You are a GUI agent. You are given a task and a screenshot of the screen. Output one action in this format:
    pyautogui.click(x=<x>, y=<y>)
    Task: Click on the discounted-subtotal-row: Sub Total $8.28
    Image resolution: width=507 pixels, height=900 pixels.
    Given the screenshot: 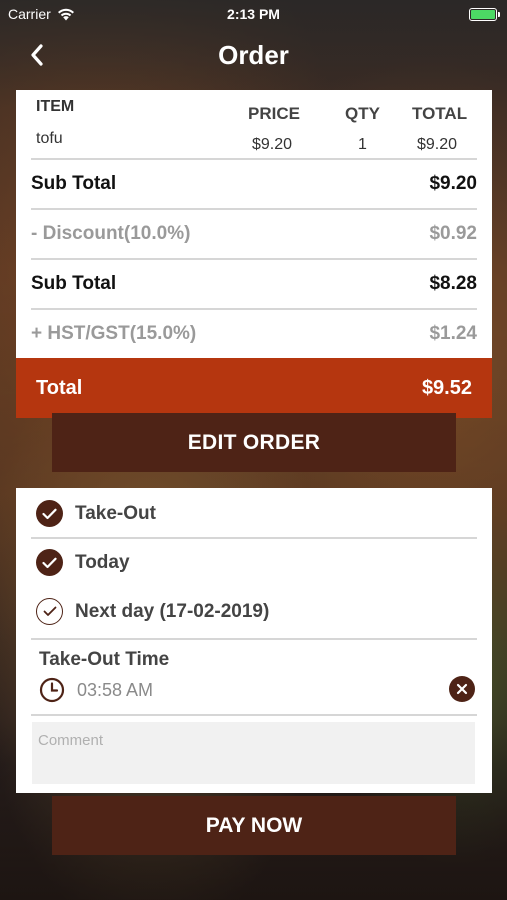 What is the action you would take?
    pyautogui.click(x=254, y=284)
    